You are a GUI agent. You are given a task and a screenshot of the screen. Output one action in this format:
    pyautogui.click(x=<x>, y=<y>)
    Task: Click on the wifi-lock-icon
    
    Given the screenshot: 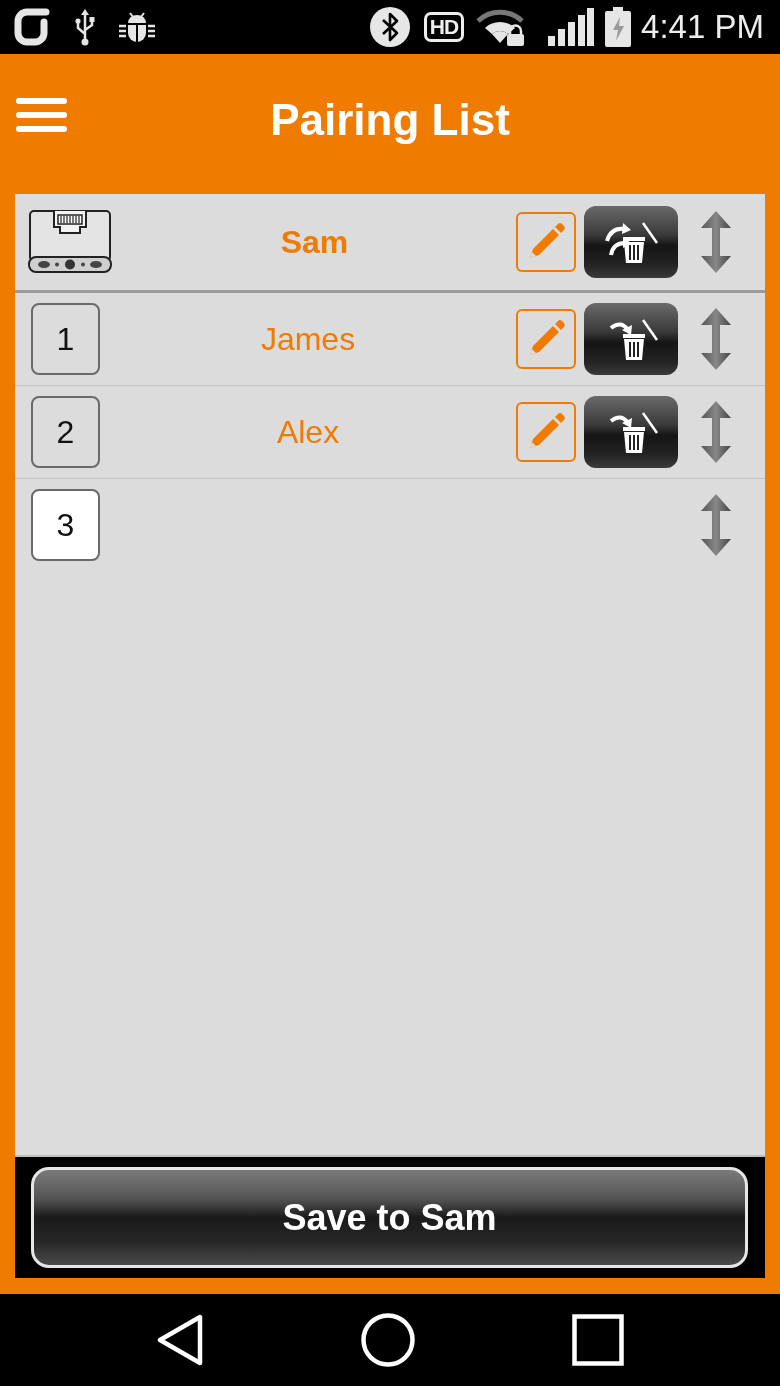 What is the action you would take?
    pyautogui.click(x=501, y=27)
    